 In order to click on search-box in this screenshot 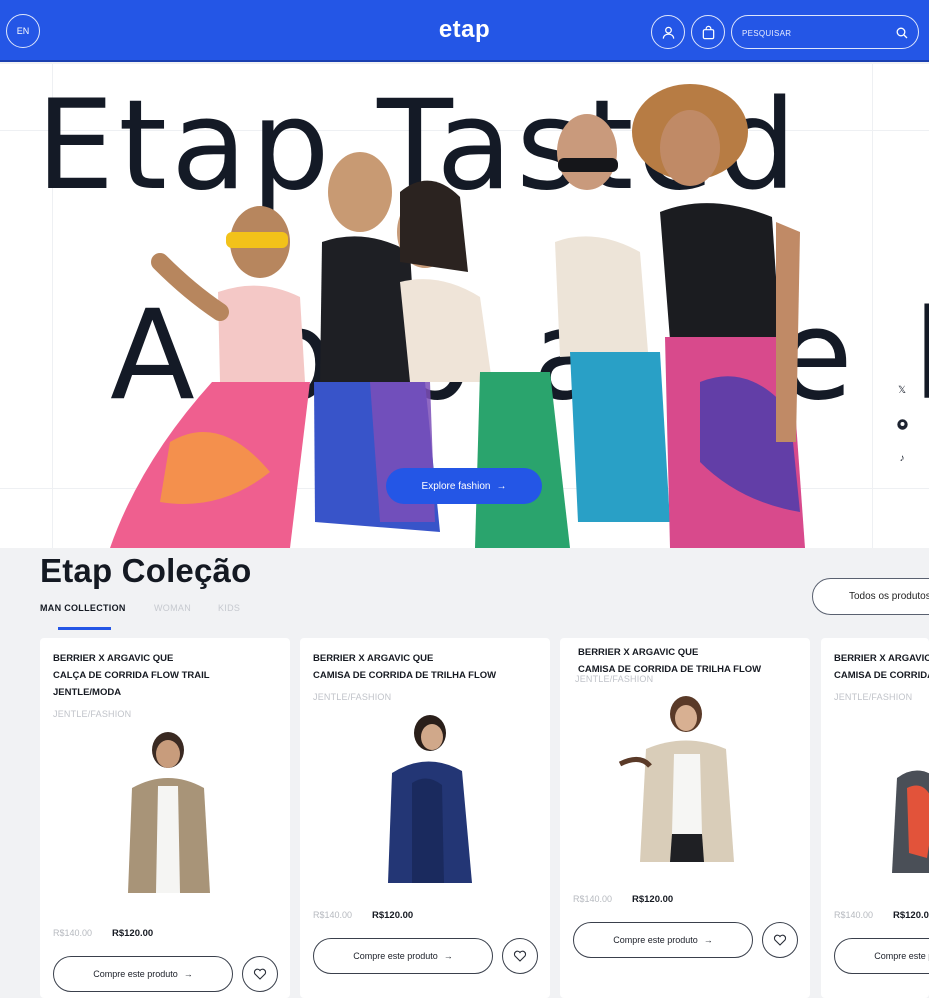, I will do `click(825, 32)`.